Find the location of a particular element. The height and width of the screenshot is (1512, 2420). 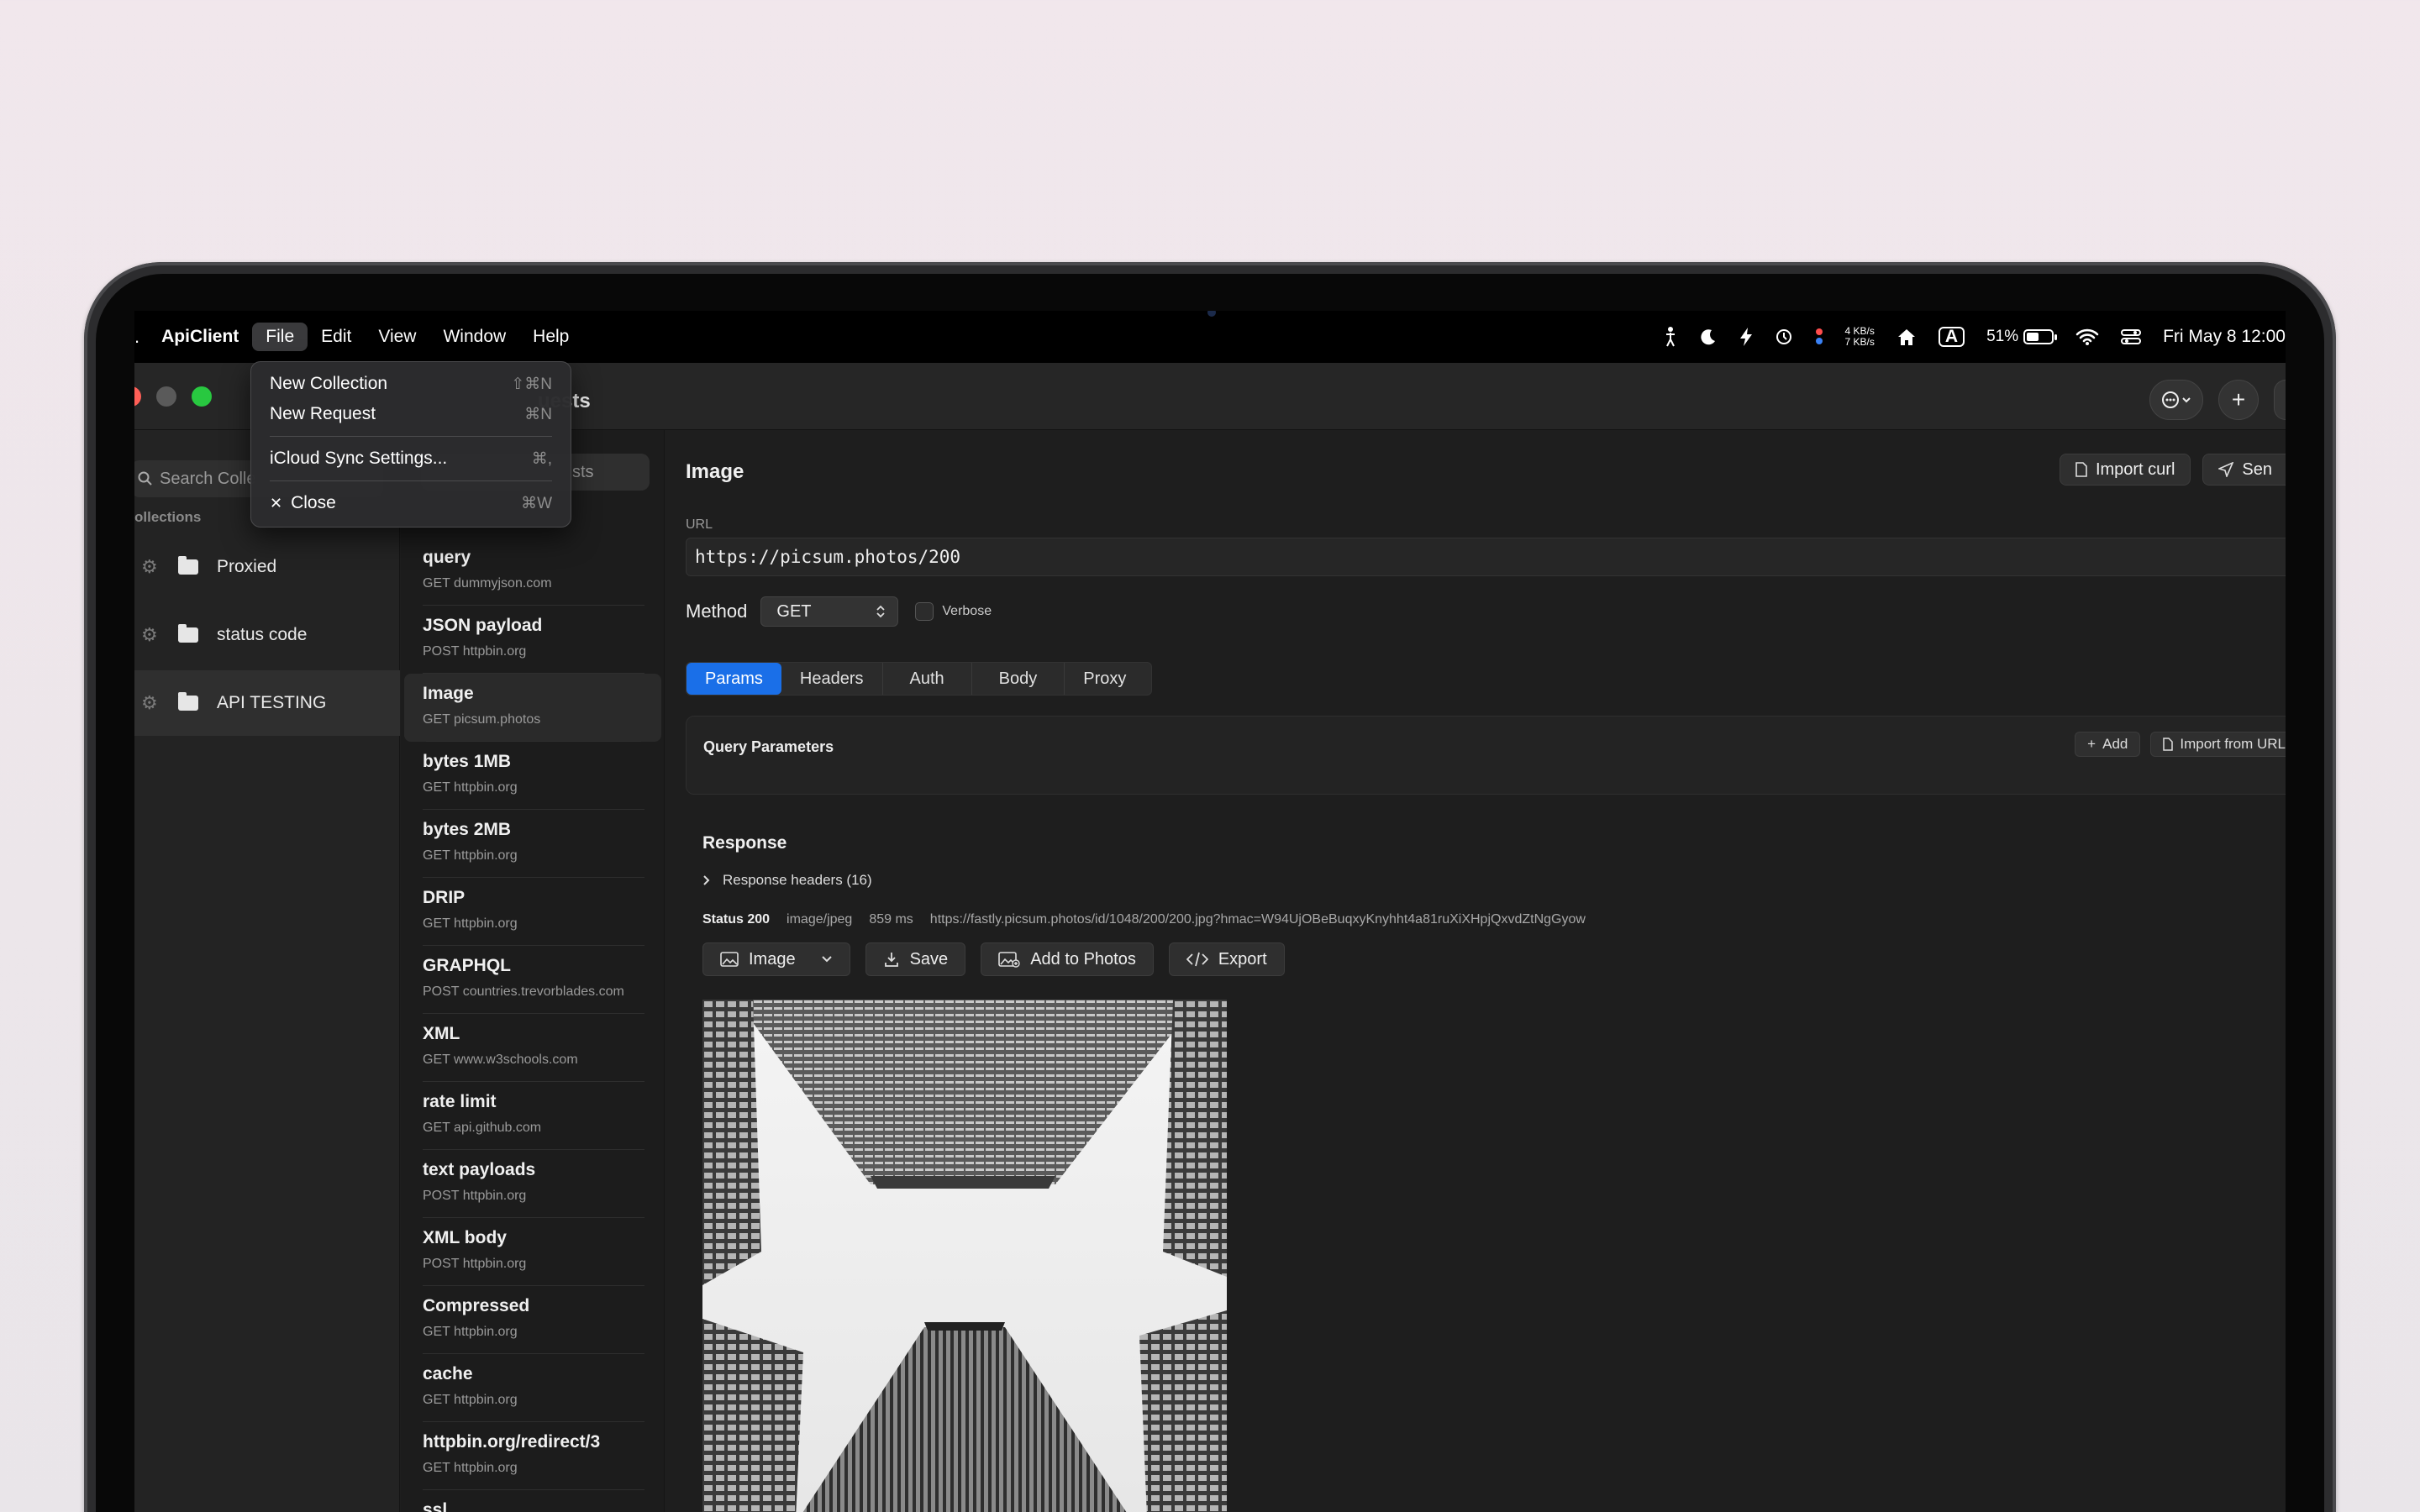

extra-button is located at coordinates (2280, 400).